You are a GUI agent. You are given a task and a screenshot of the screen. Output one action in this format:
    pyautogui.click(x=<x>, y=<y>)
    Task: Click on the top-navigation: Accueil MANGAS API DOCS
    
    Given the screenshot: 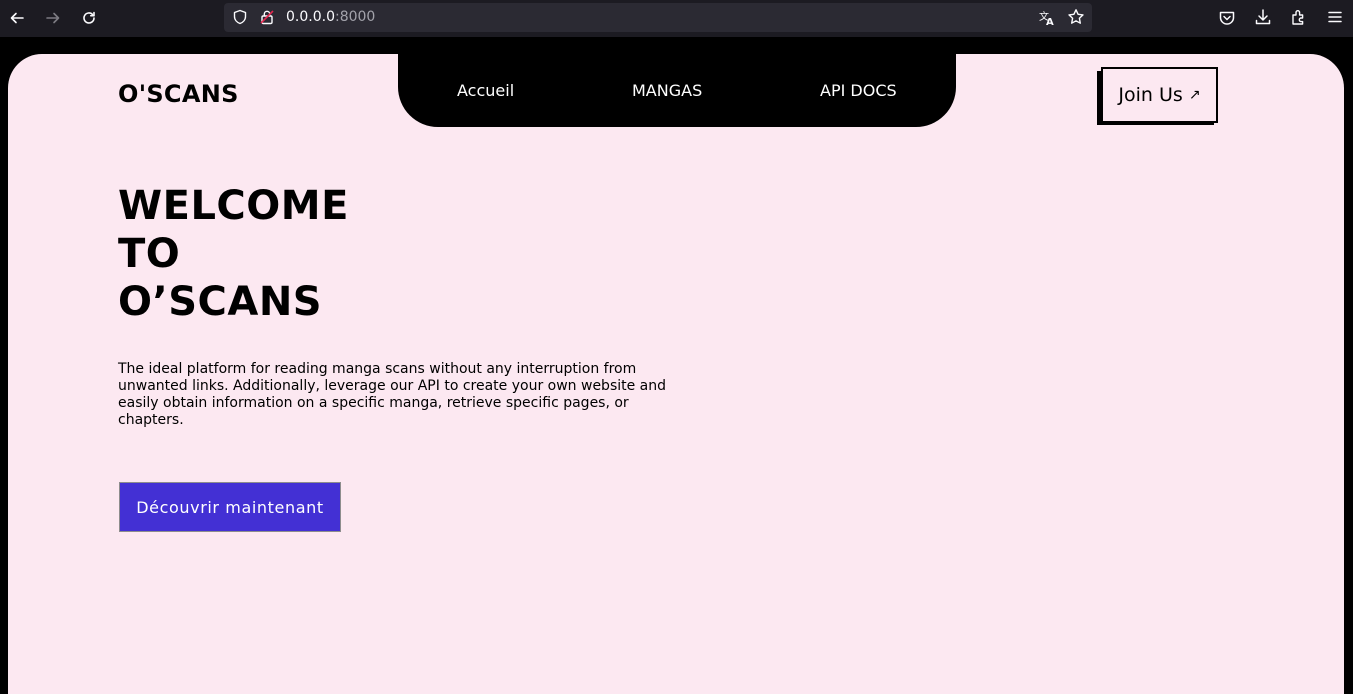 What is the action you would take?
    pyautogui.click(x=677, y=90)
    